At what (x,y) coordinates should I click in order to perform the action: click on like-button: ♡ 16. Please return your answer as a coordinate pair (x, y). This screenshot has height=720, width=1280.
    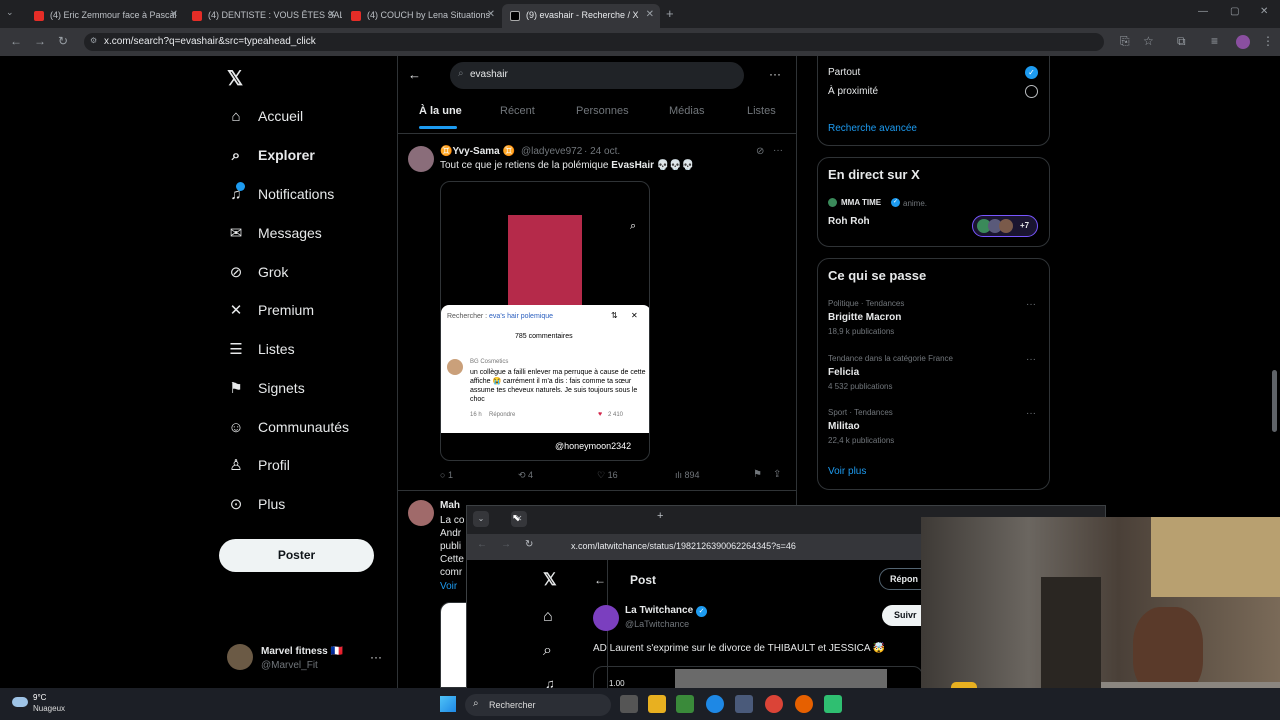
    Looking at the image, I should click on (607, 475).